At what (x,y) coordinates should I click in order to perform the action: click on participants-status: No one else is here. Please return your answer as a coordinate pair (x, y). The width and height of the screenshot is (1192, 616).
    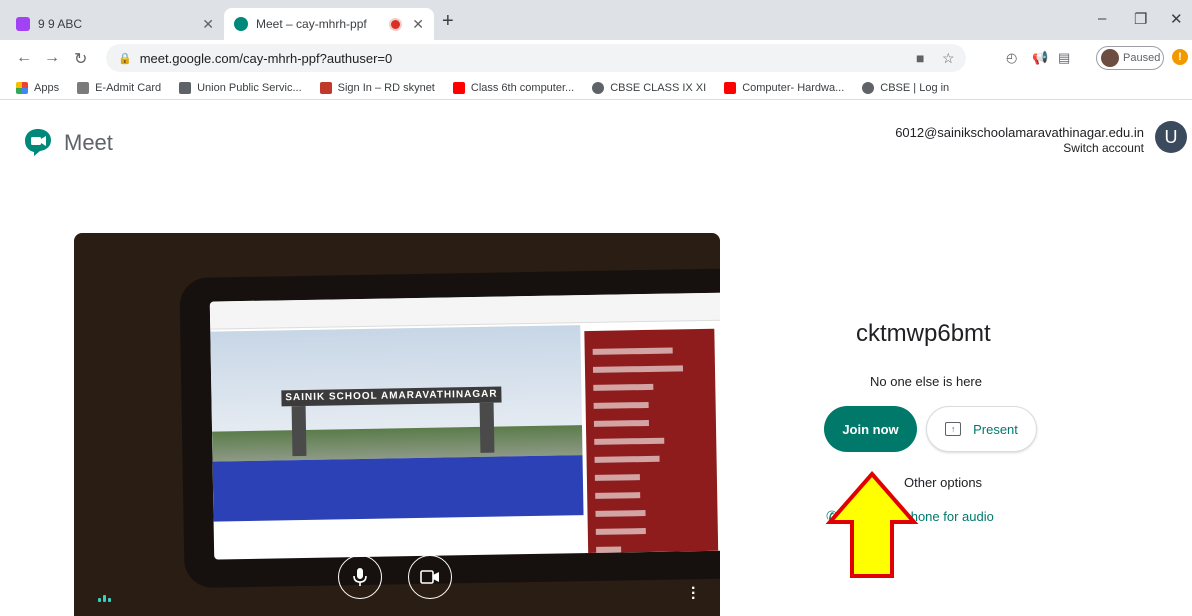
    Looking at the image, I should click on (925, 381).